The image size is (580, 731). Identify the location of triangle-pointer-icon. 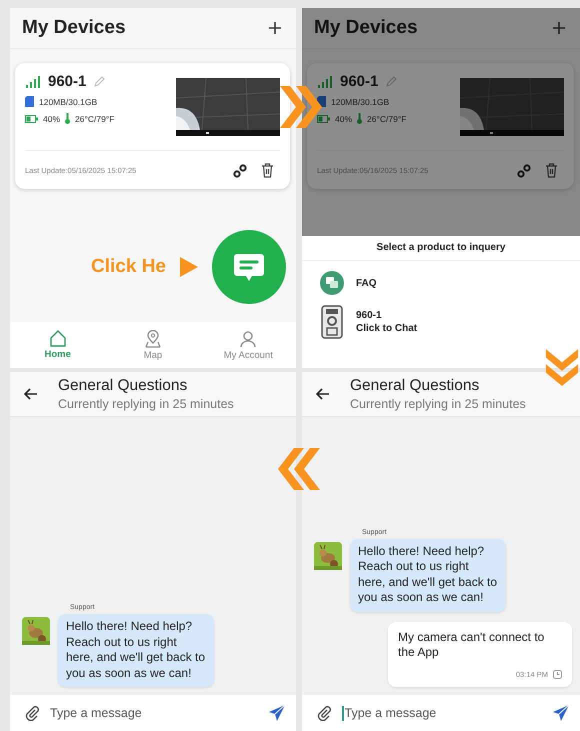
(189, 267).